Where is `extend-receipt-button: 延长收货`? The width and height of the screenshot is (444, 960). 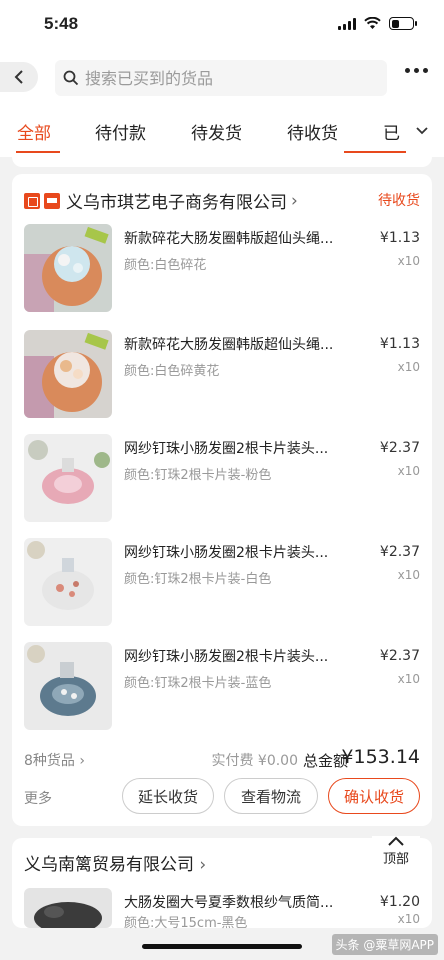 extend-receipt-button: 延长收货 is located at coordinates (168, 796).